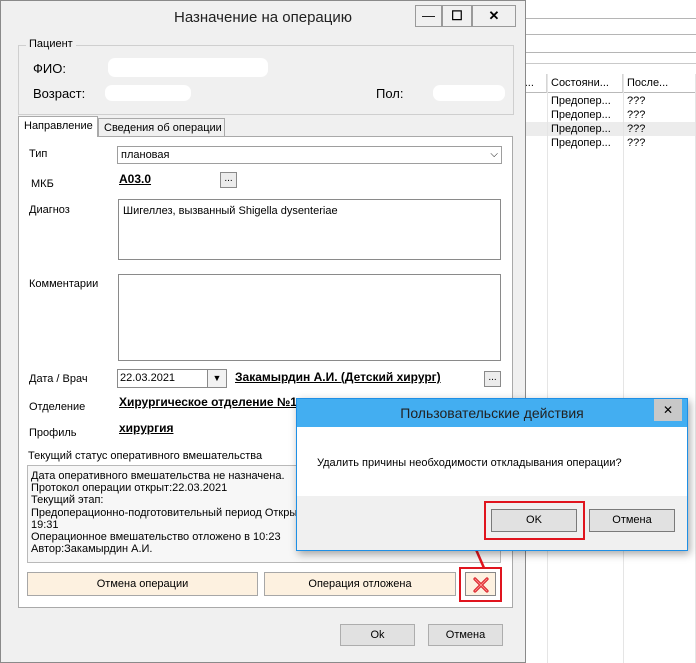 The image size is (696, 663). I want to click on date-value: 22.03.2021, so click(148, 378).